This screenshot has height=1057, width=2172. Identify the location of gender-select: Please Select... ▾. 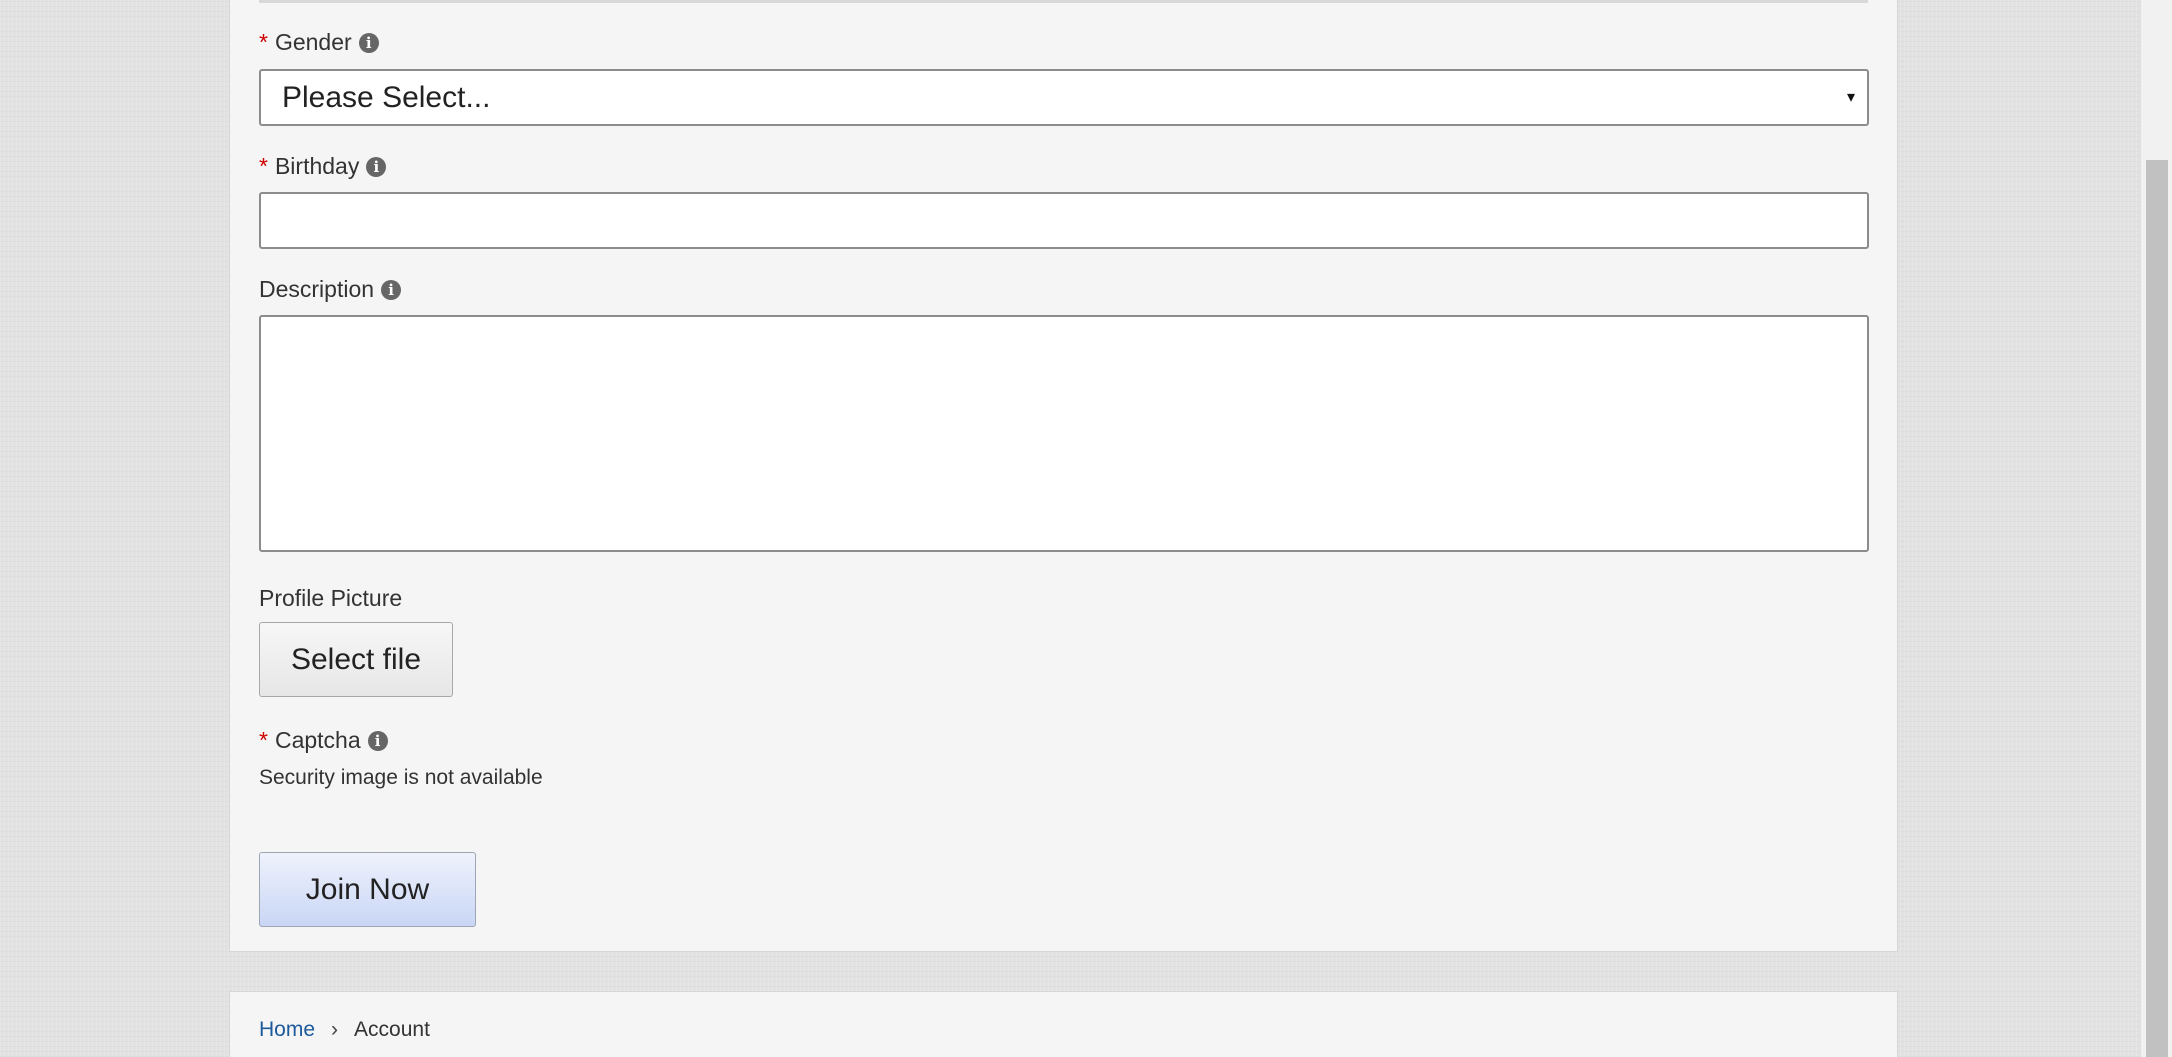
(1064, 97).